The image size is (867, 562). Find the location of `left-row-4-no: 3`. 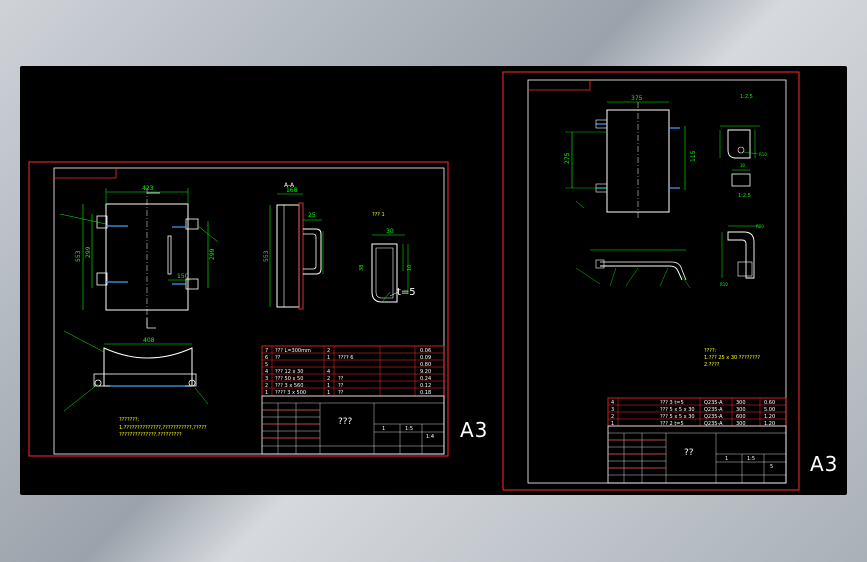

left-row-4-no: 3 is located at coordinates (266, 379).